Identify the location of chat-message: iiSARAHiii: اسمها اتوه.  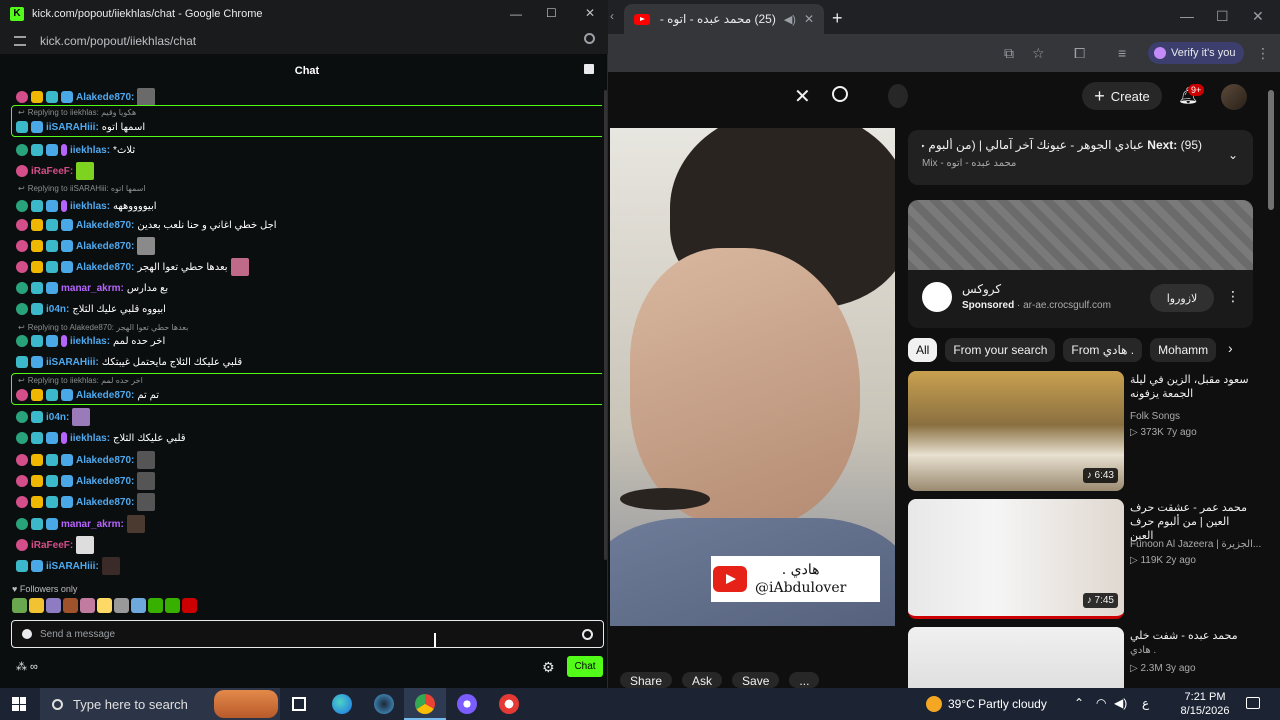
(80, 127).